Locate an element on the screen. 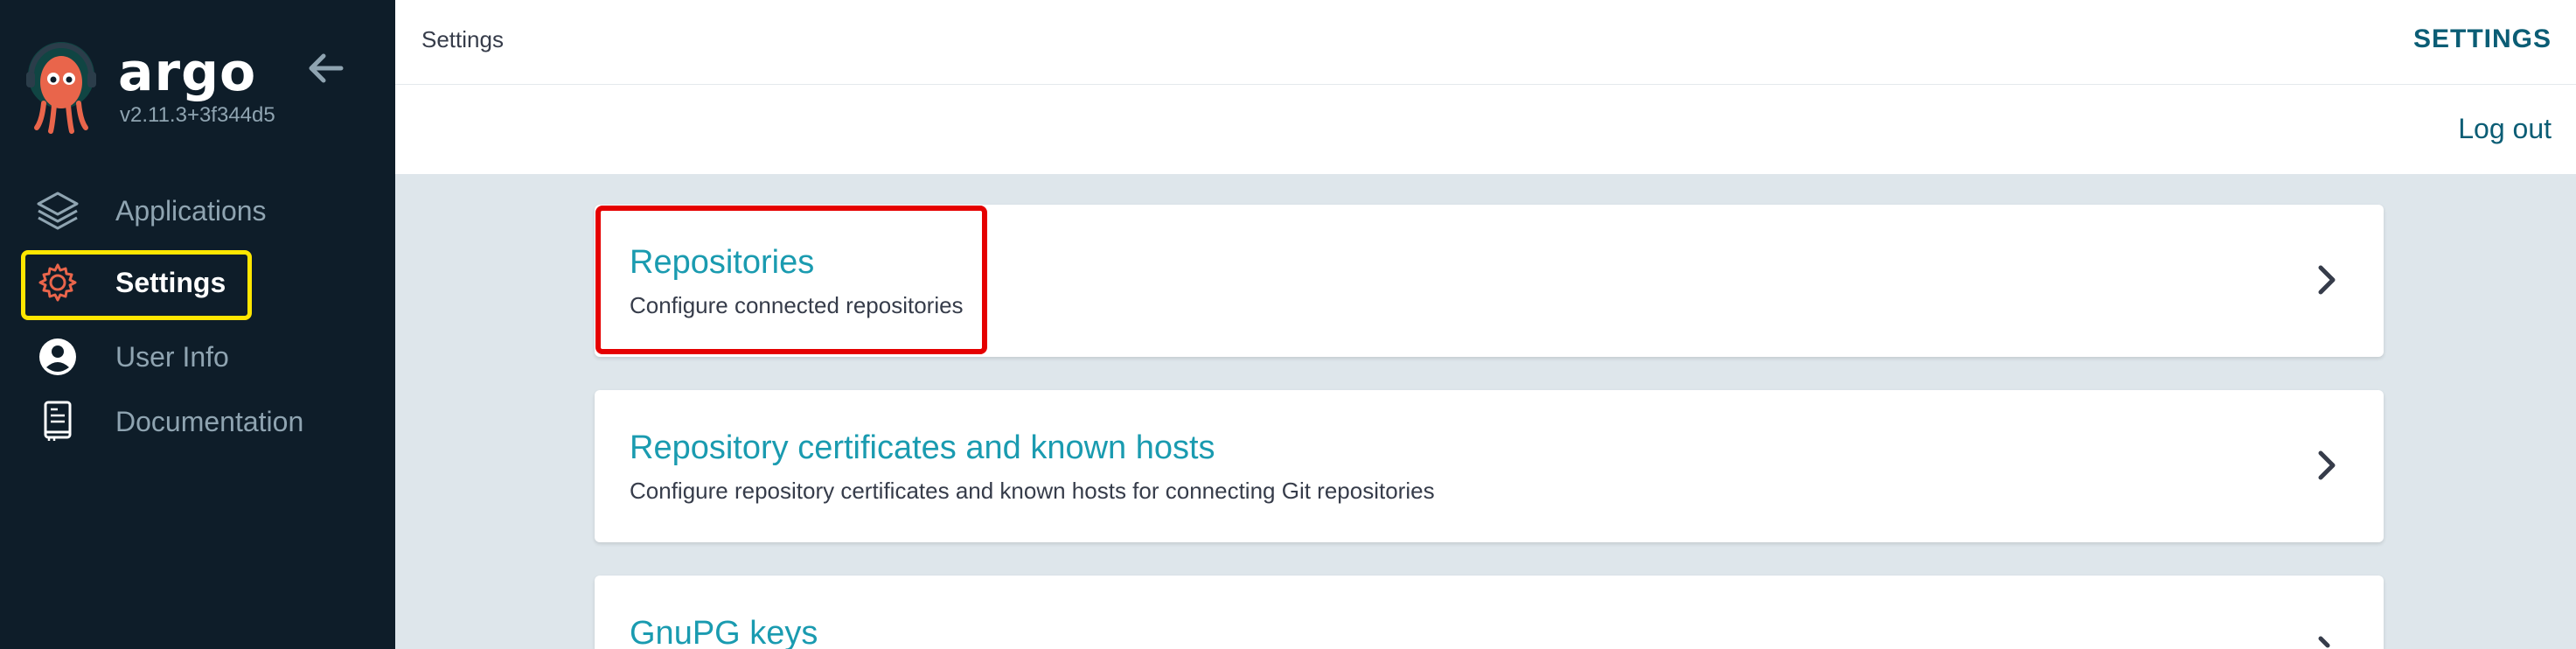 Image resolution: width=2576 pixels, height=649 pixels. sidebar-item-label: Applications is located at coordinates (191, 211).